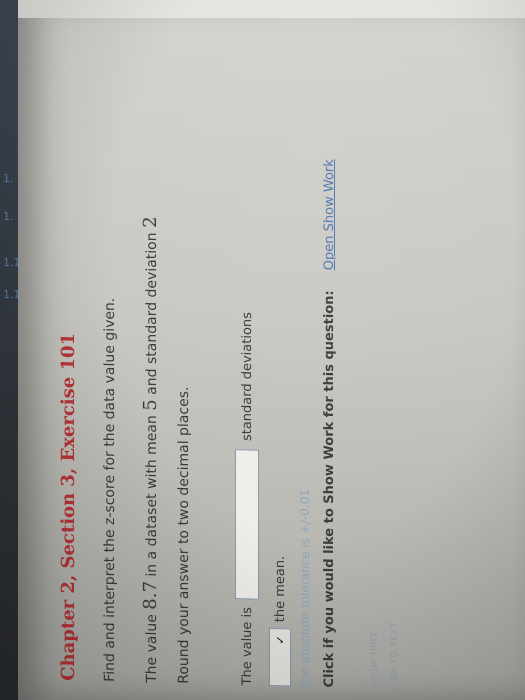 The width and height of the screenshot is (525, 700). Describe the element at coordinates (247, 376) in the screenshot. I see `answer-suffix: standard deviations` at that location.